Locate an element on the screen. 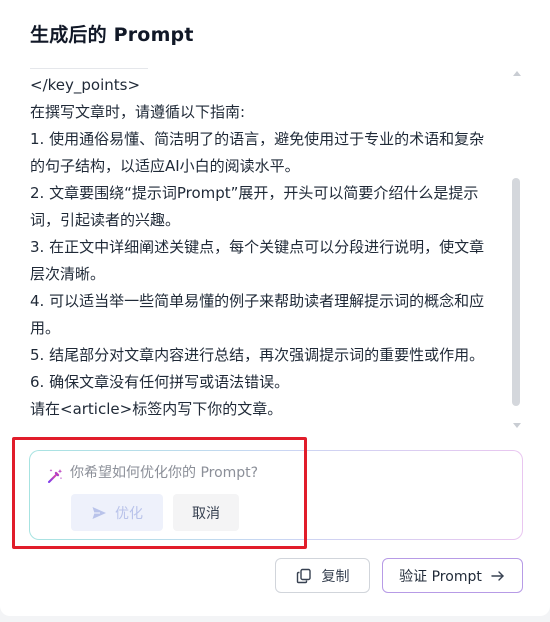 The image size is (550, 622). copy-icon is located at coordinates (304, 576).